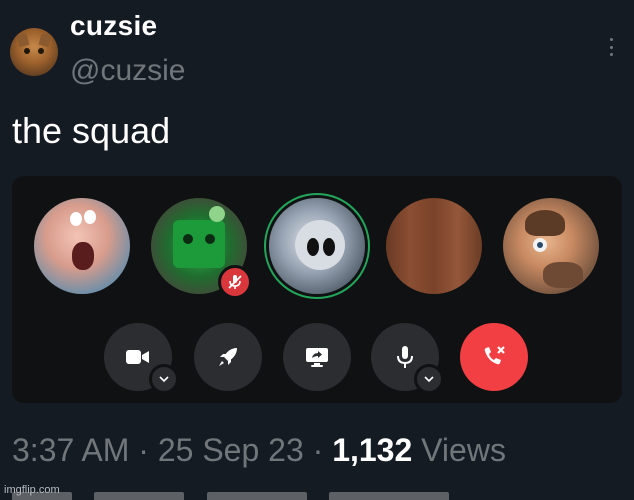 This screenshot has height=500, width=634. Describe the element at coordinates (70, 450) in the screenshot. I see `tweet-time: 3:37 AM` at that location.